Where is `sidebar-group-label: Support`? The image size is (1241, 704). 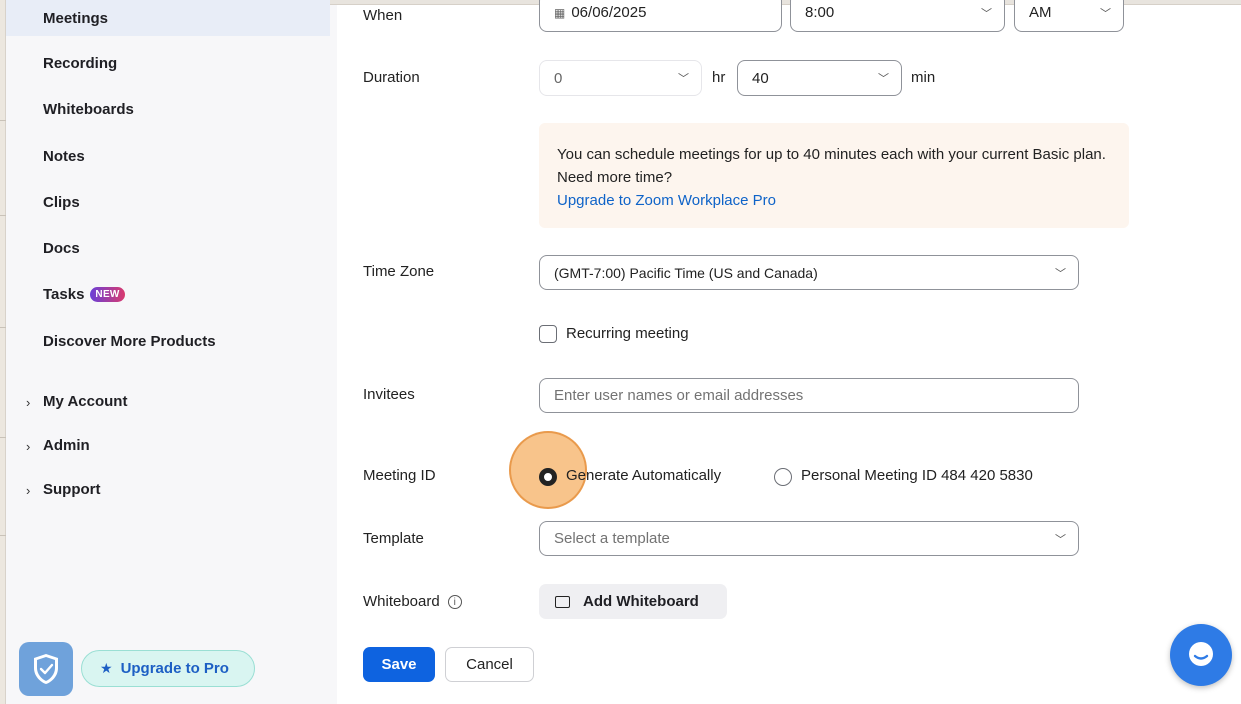 sidebar-group-label: Support is located at coordinates (72, 489).